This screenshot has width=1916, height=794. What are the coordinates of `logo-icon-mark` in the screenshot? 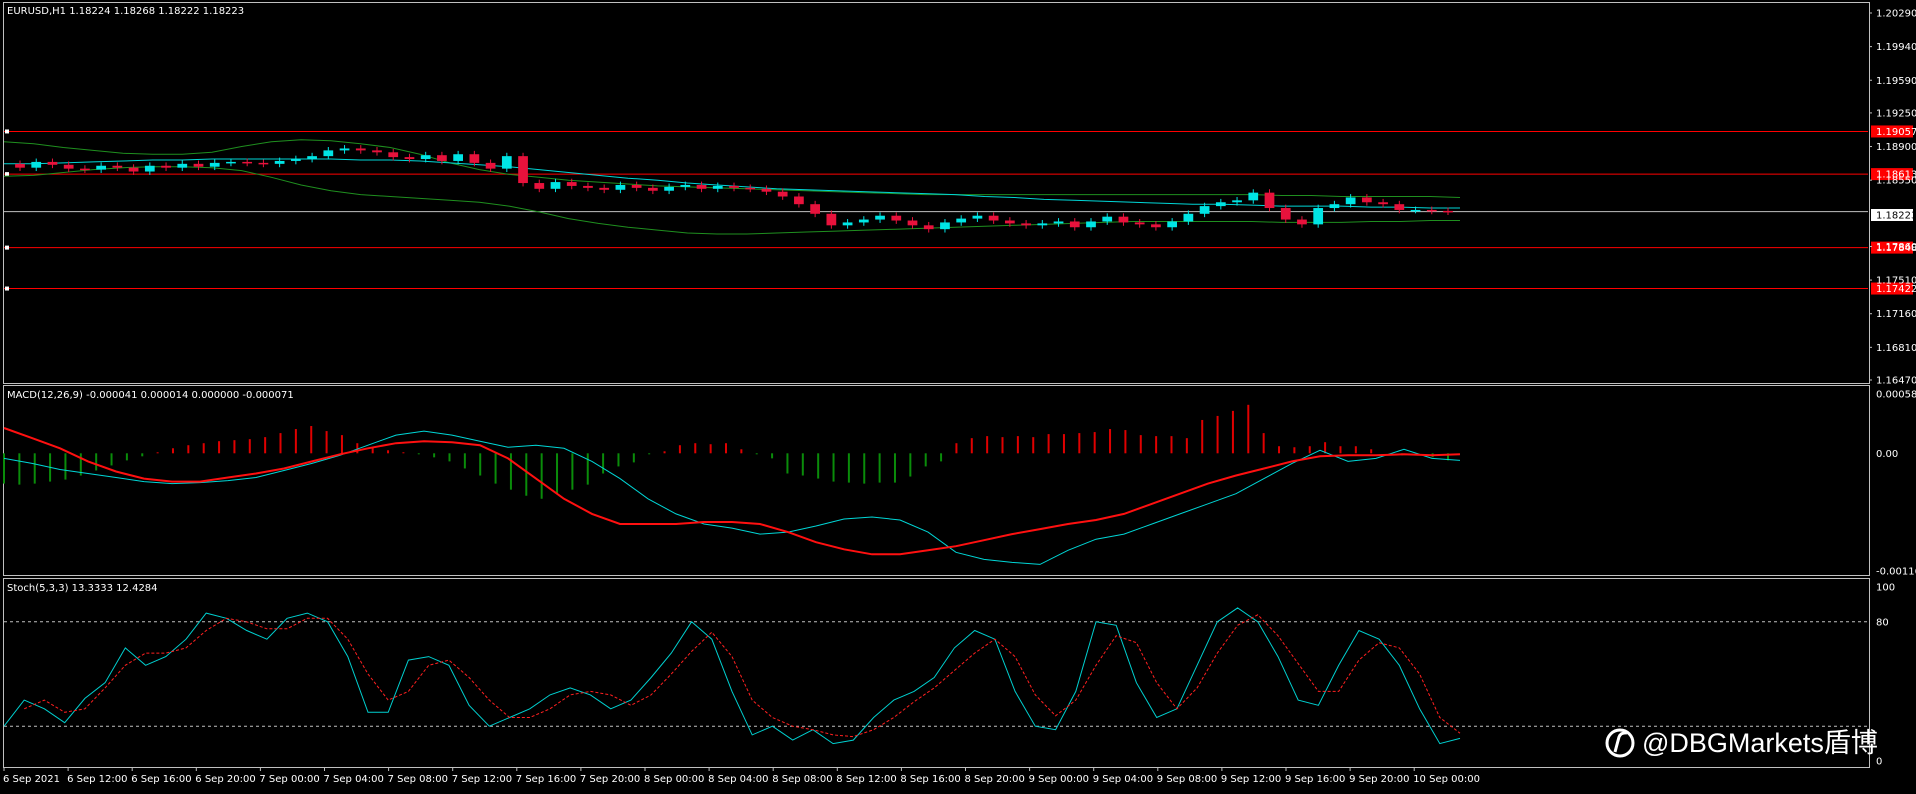 It's located at (1620, 742).